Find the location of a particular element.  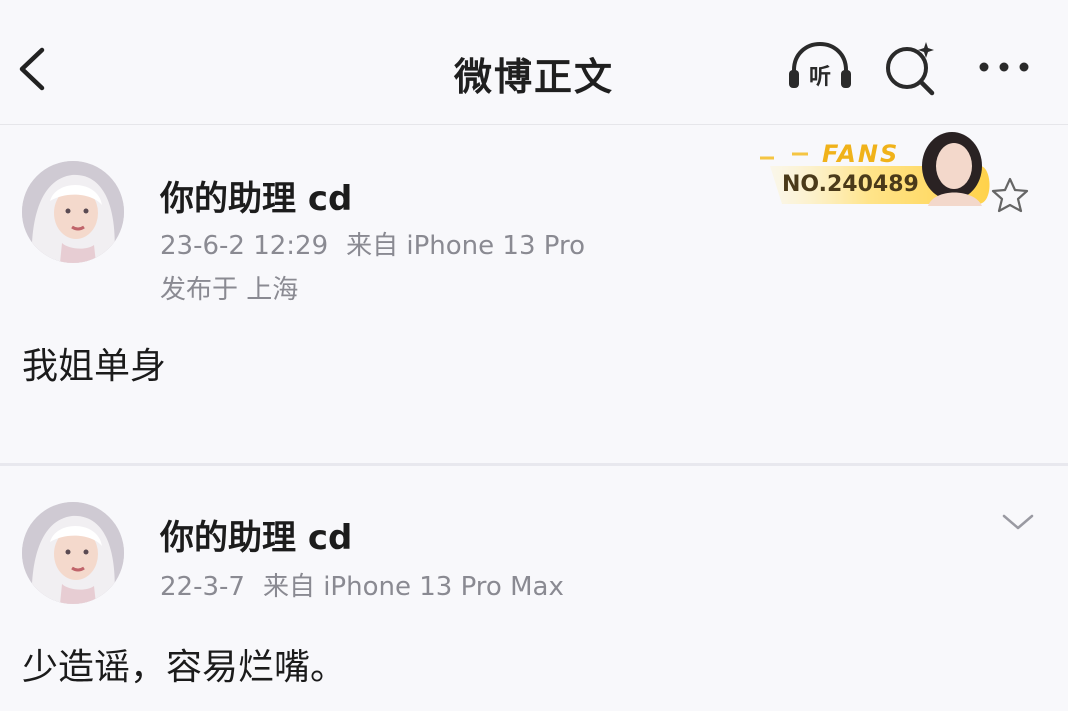

search-icon is located at coordinates (910, 69).